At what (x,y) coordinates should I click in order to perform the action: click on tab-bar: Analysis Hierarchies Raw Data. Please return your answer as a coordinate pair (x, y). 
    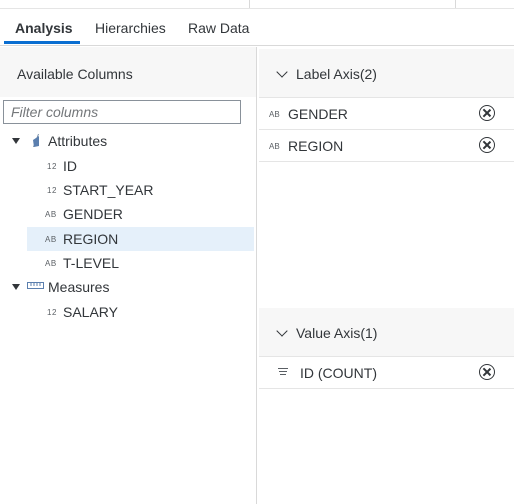
    Looking at the image, I should click on (257, 27).